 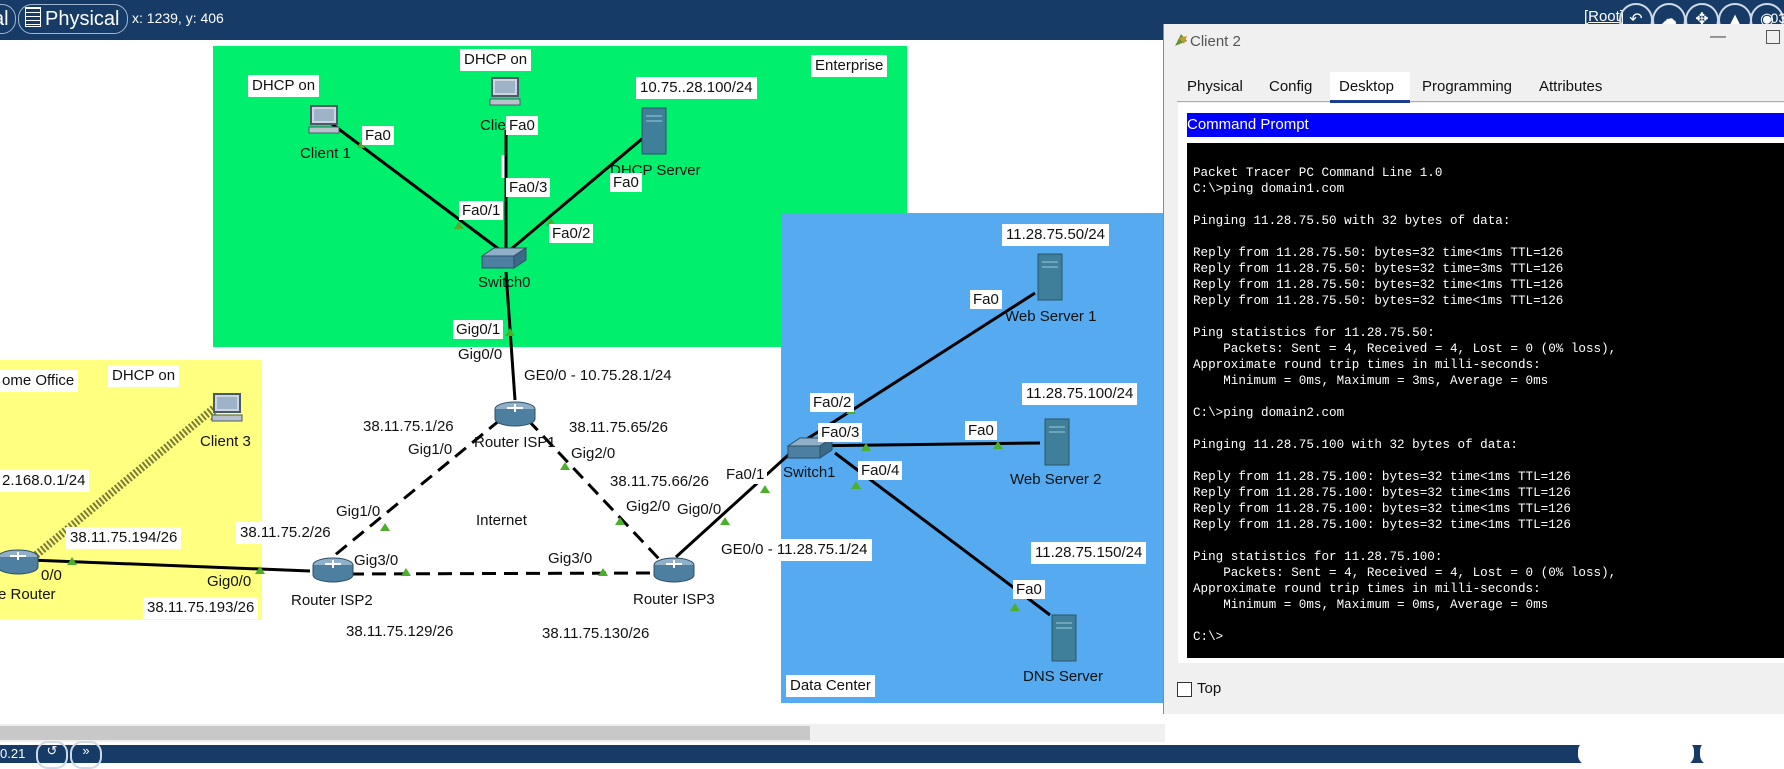 I want to click on if-sw0-fa03: Fa0/3, so click(x=528, y=187).